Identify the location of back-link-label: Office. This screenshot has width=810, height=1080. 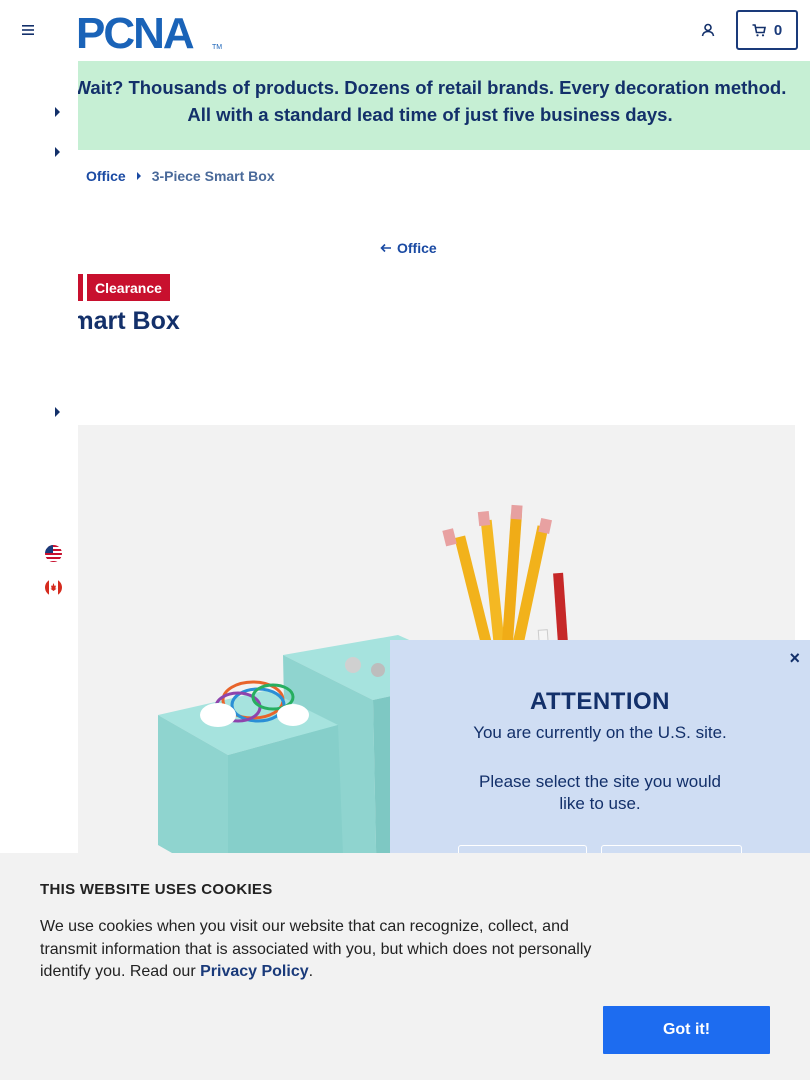
(417, 248).